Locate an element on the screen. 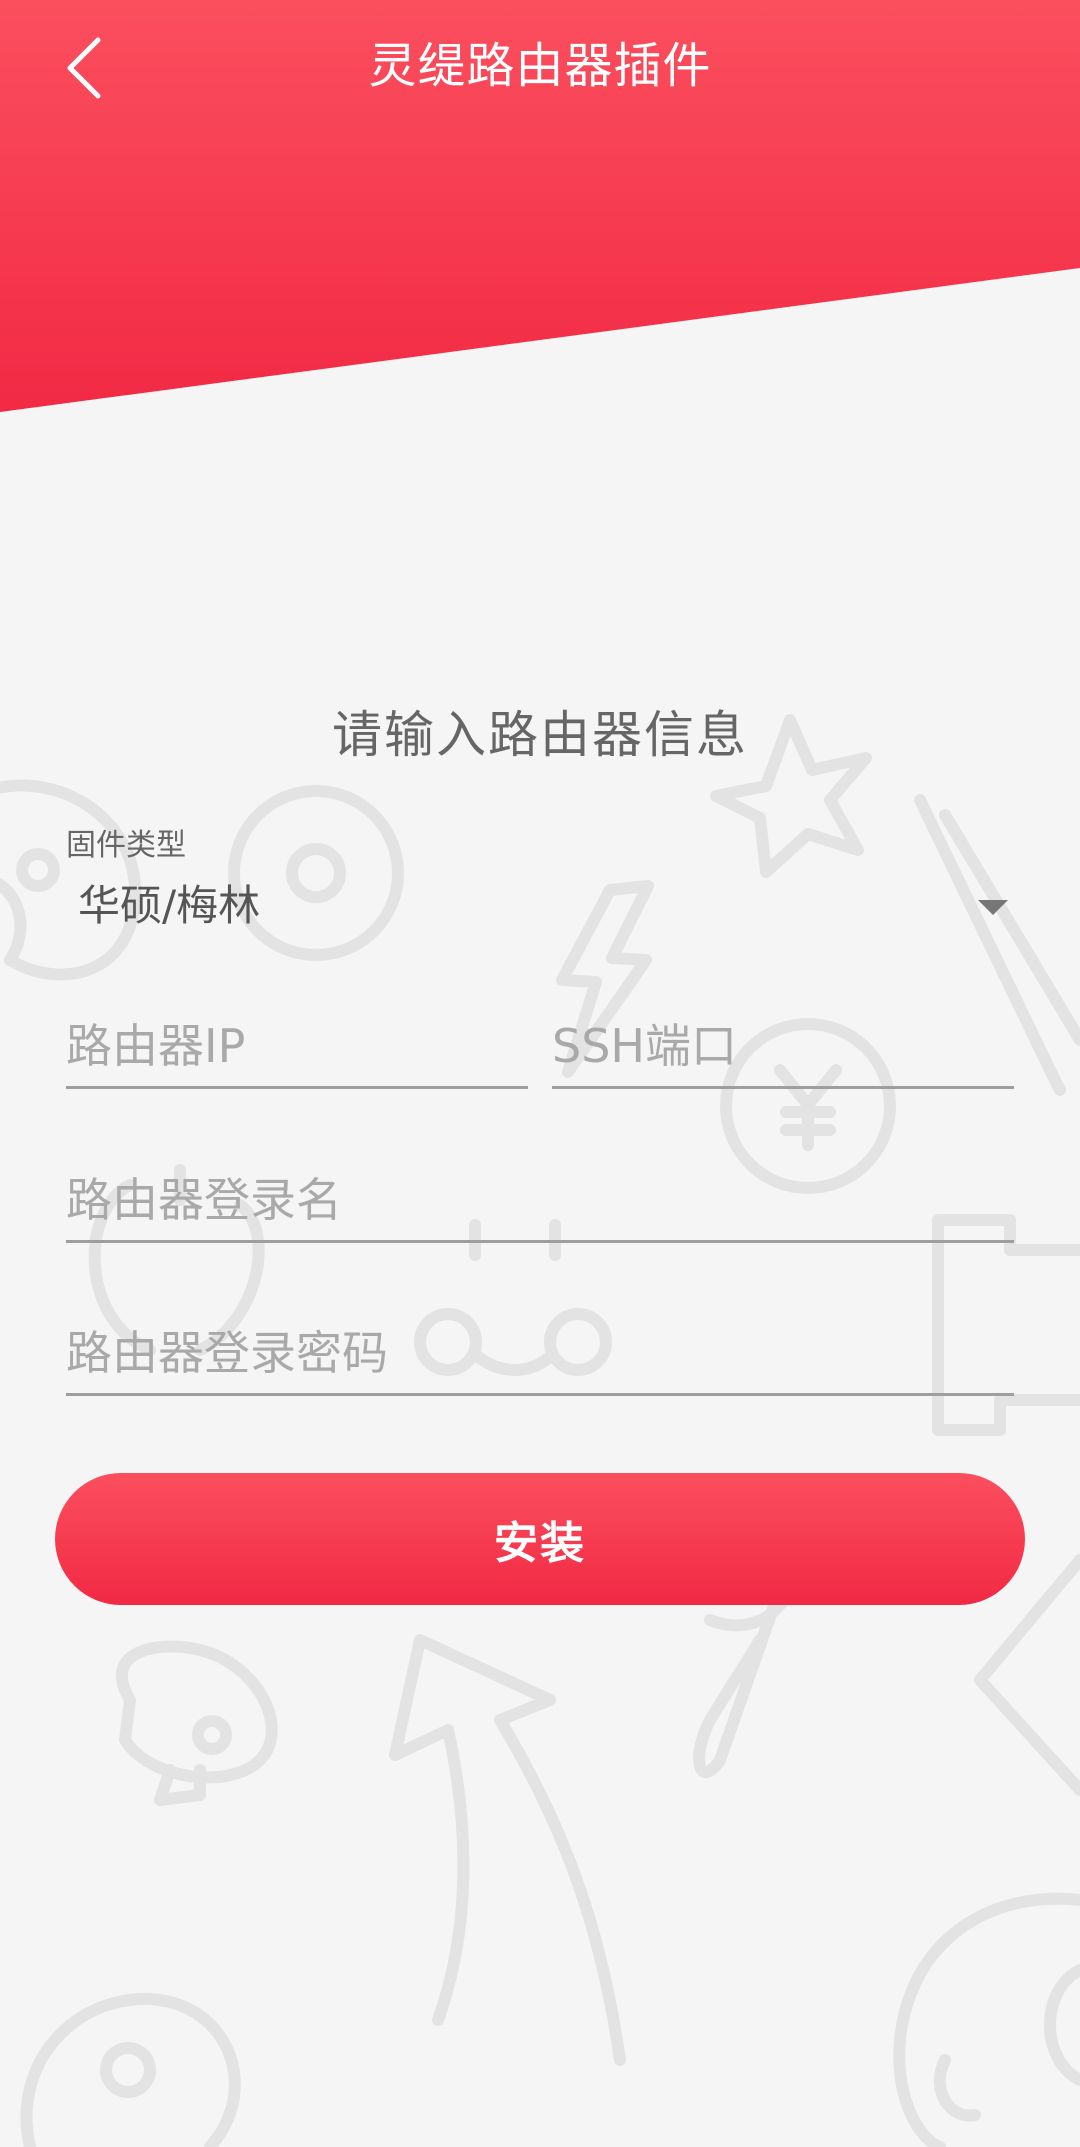 Image resolution: width=1080 pixels, height=2147 pixels. login-password-input is located at coordinates (540, 1353).